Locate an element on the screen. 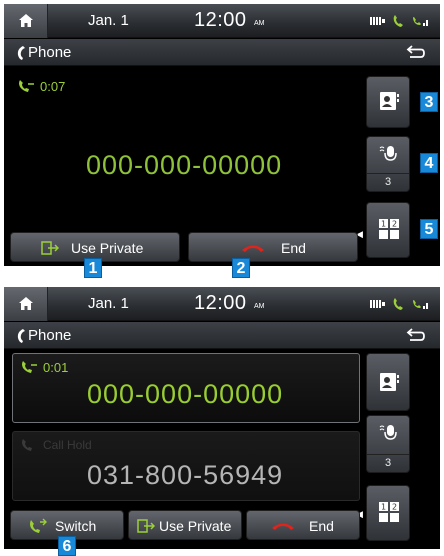  held-call-number: 031-800-56949 is located at coordinates (185, 475).